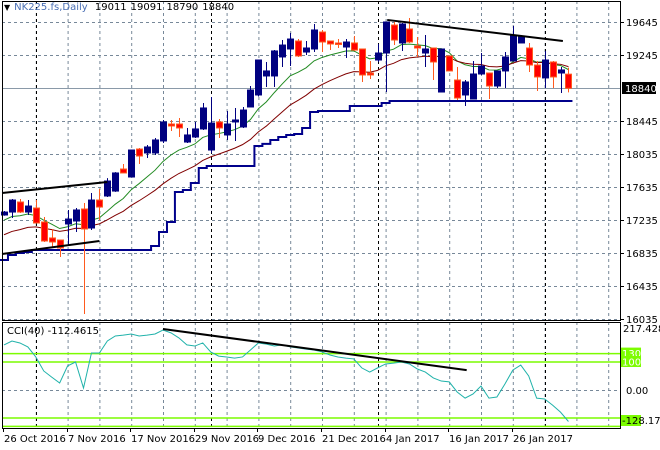 This screenshot has width=660, height=450. I want to click on cci-zero-label: 0.00, so click(637, 391).